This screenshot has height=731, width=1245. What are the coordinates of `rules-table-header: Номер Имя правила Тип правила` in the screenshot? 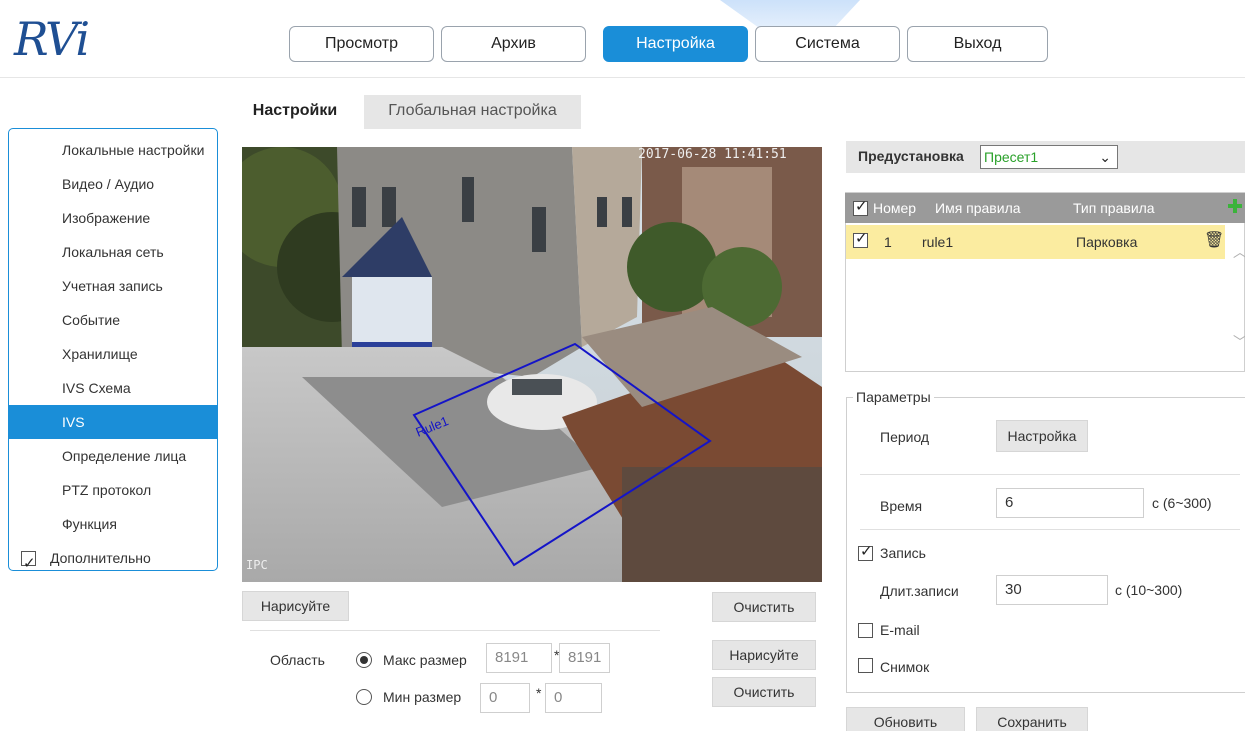 It's located at (1045, 208).